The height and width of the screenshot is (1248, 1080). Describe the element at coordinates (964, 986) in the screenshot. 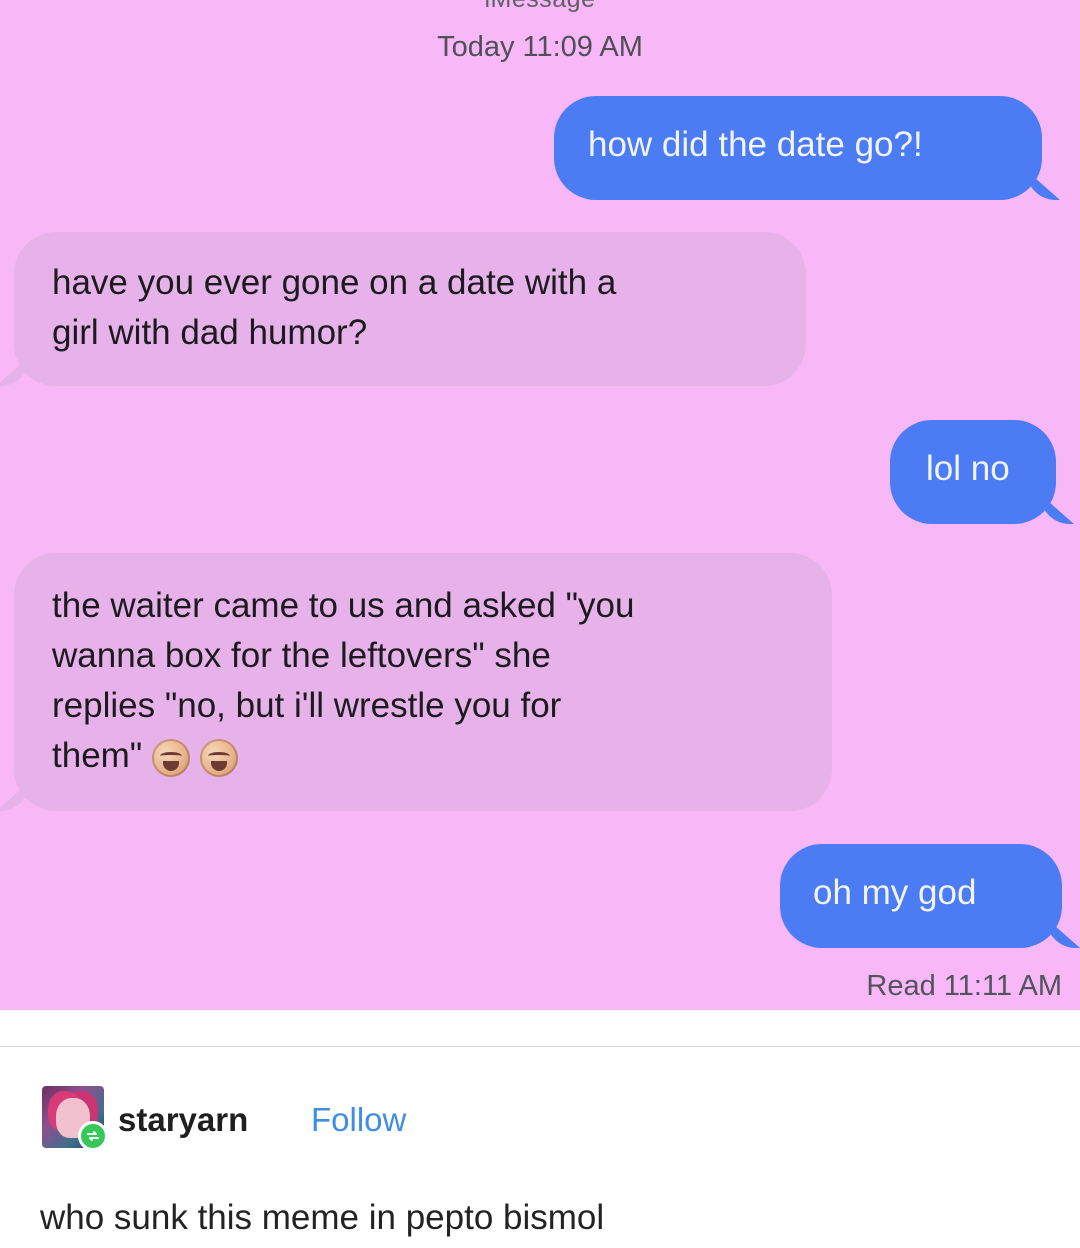

I see `read-receipt: Read 11:11 AM` at that location.